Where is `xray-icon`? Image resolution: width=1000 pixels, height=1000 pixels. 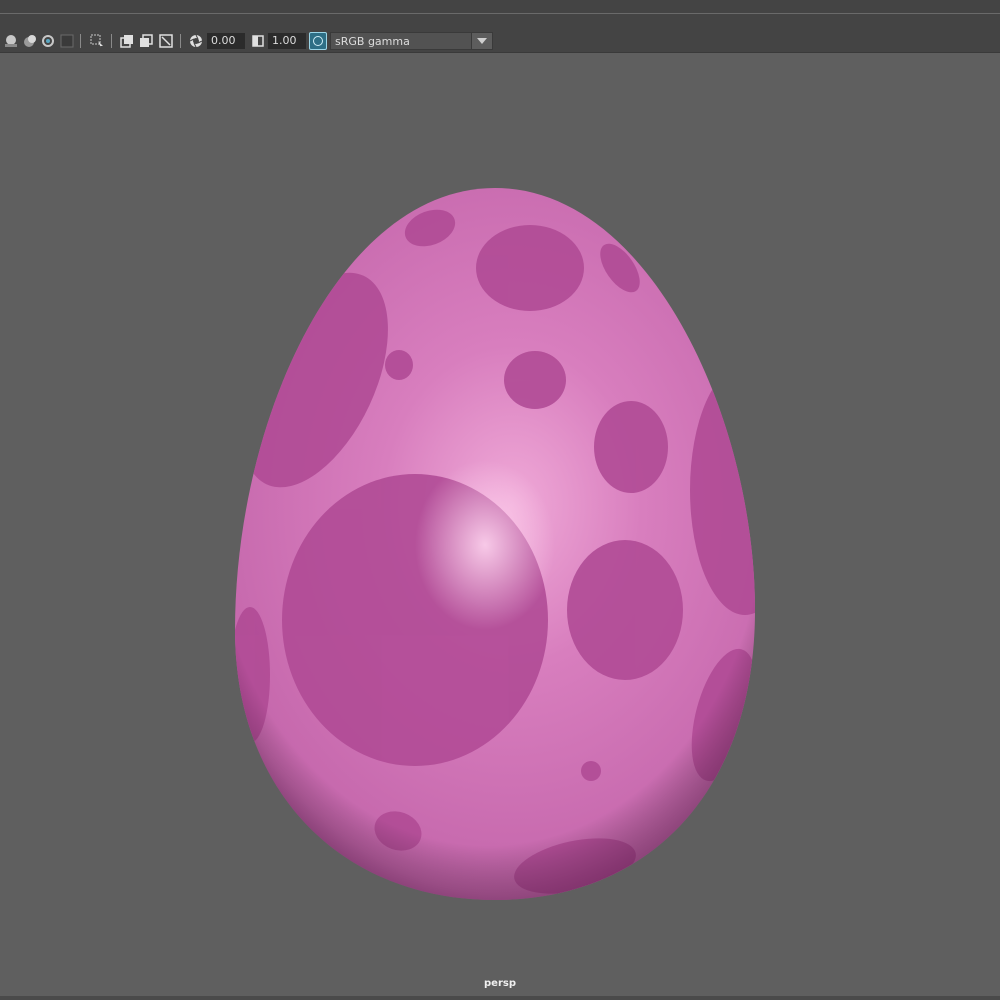
xray-icon is located at coordinates (48, 41).